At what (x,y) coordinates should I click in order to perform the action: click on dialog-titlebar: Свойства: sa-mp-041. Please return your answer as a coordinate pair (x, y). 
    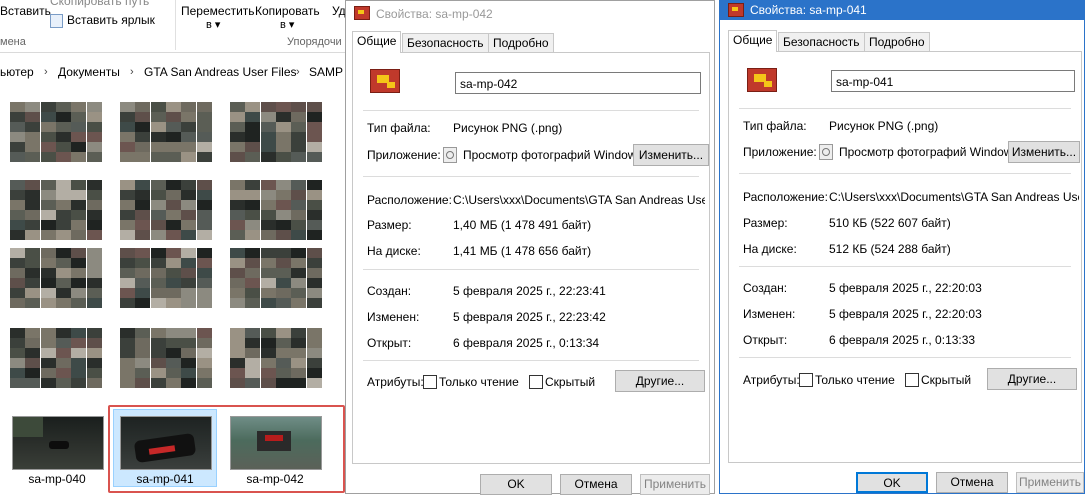
    Looking at the image, I should click on (902, 10).